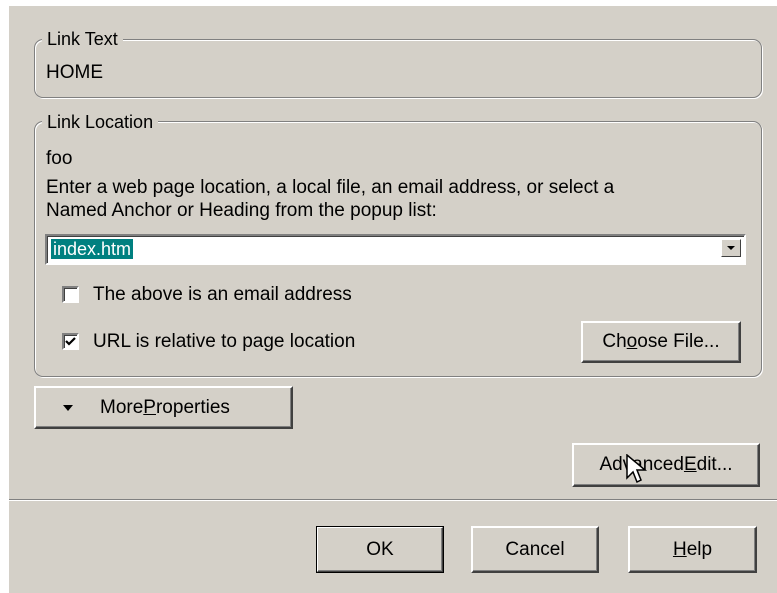  Describe the element at coordinates (699, 549) in the screenshot. I see `help-label-post: elp` at that location.